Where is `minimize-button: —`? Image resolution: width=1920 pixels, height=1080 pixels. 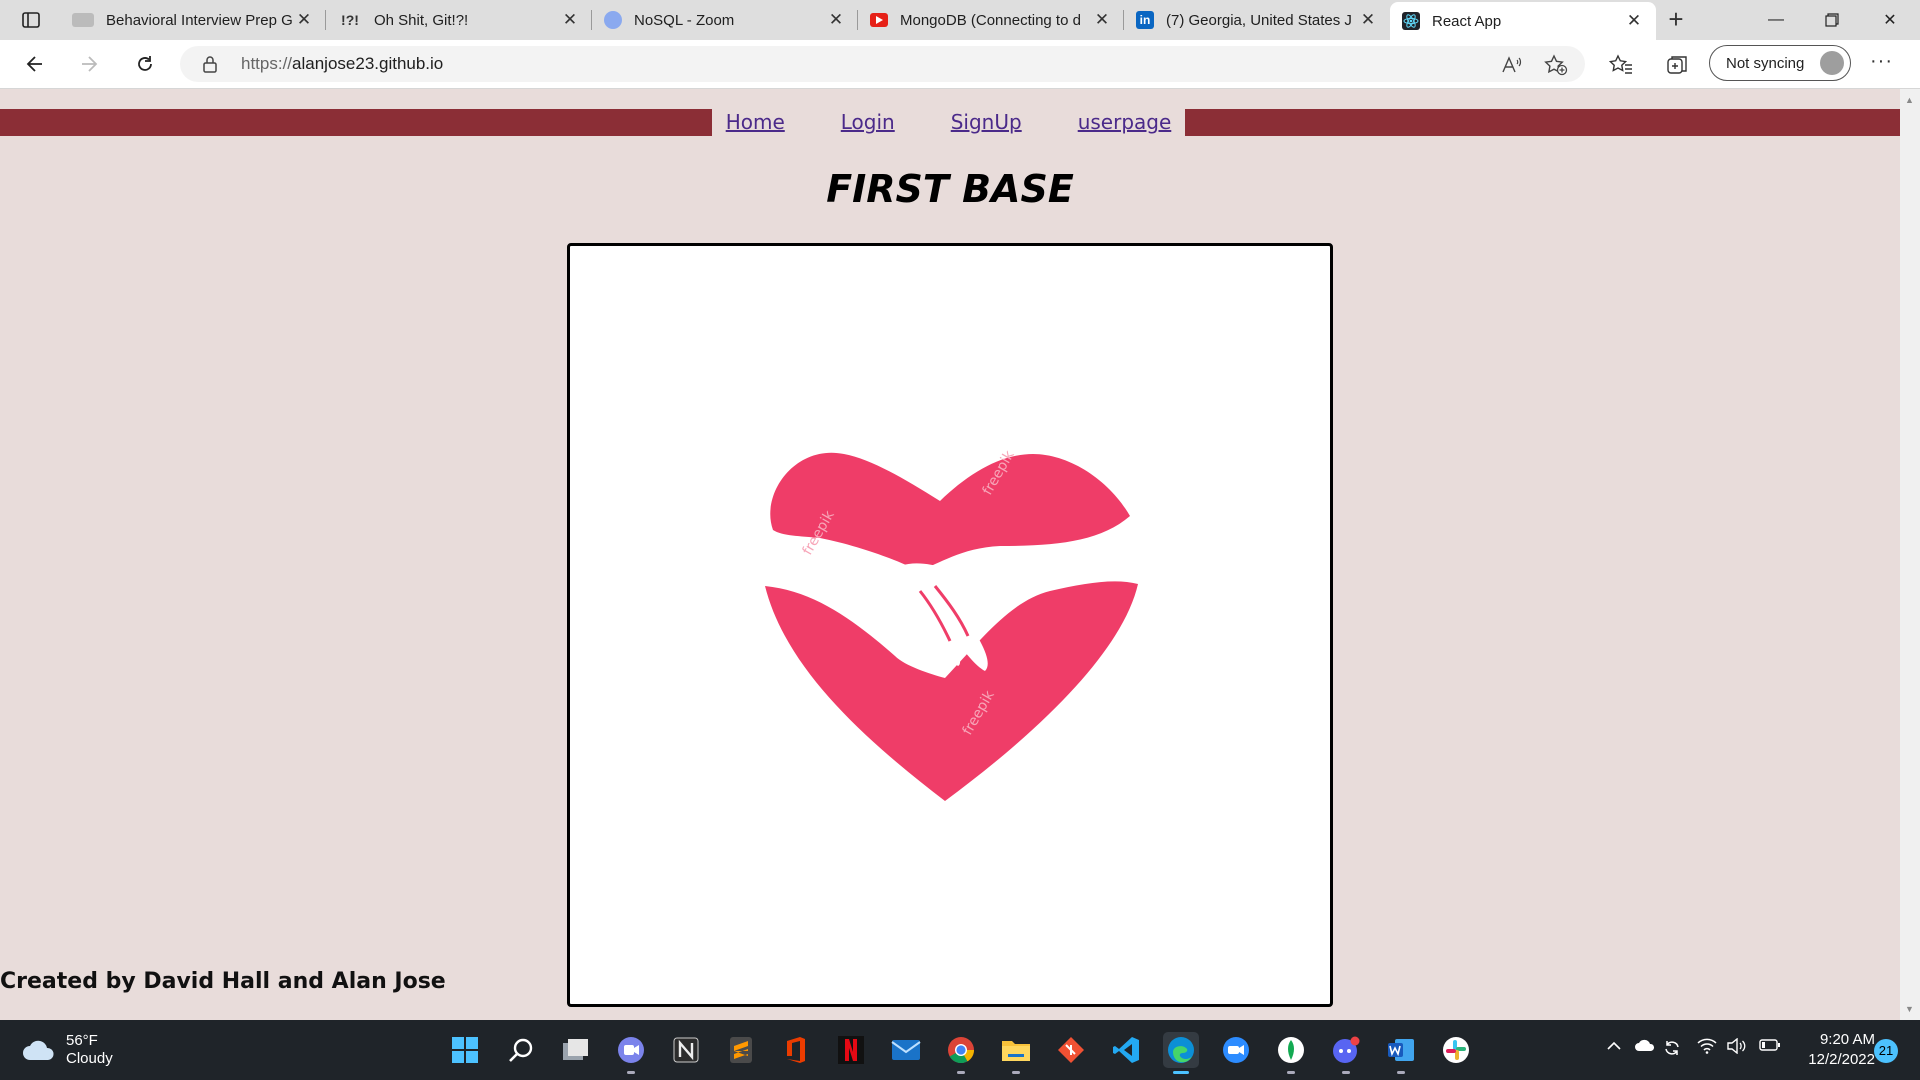
minimize-button: — is located at coordinates (1776, 20).